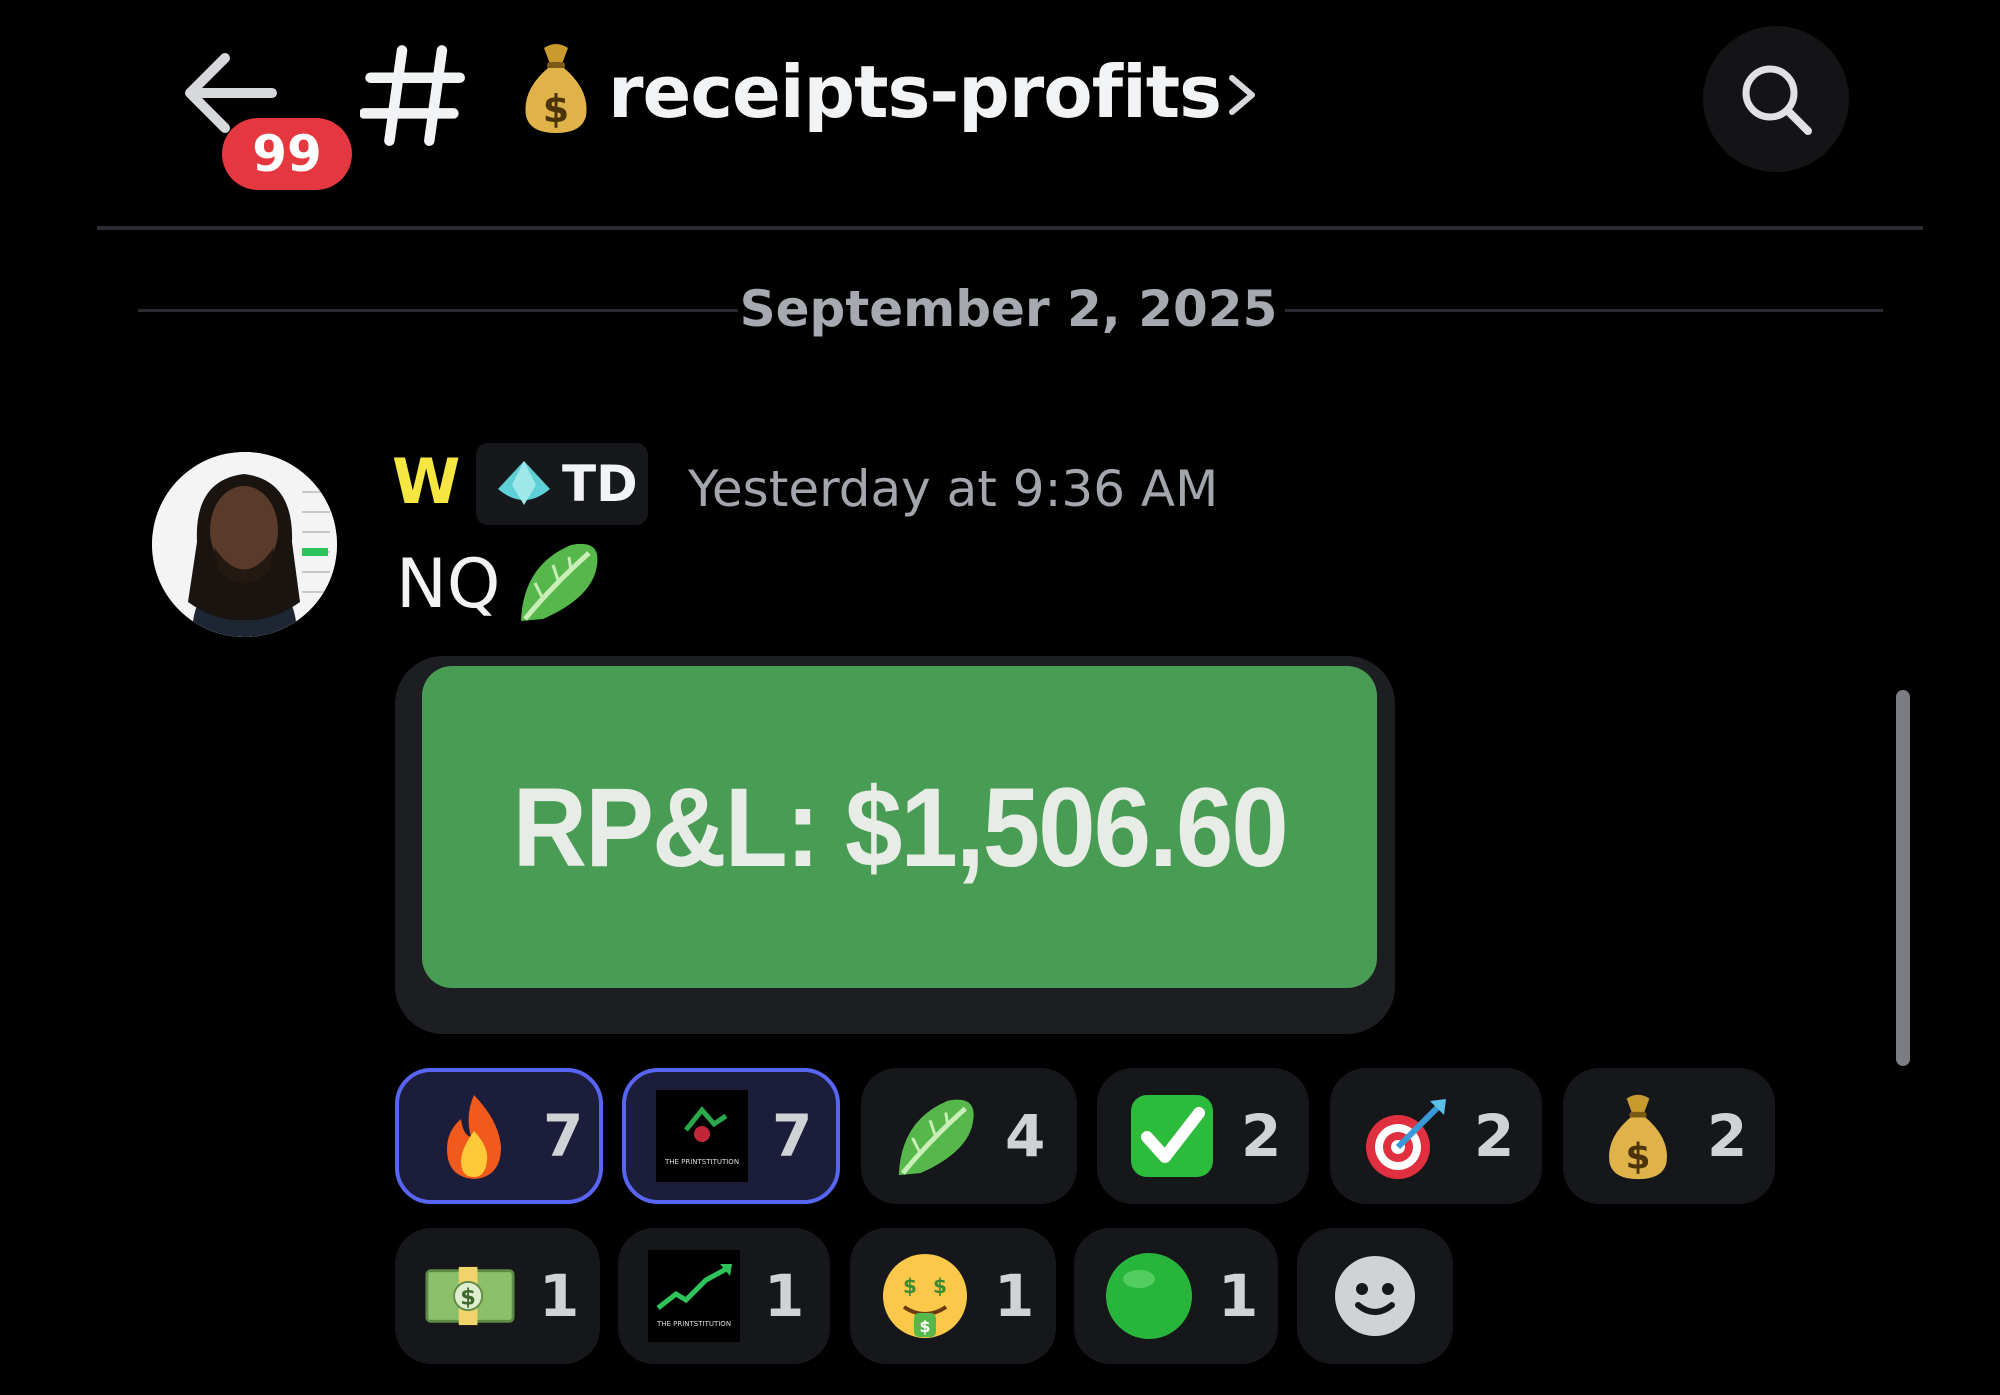  Describe the element at coordinates (438, 310) in the screenshot. I see `date-divider-line-left` at that location.